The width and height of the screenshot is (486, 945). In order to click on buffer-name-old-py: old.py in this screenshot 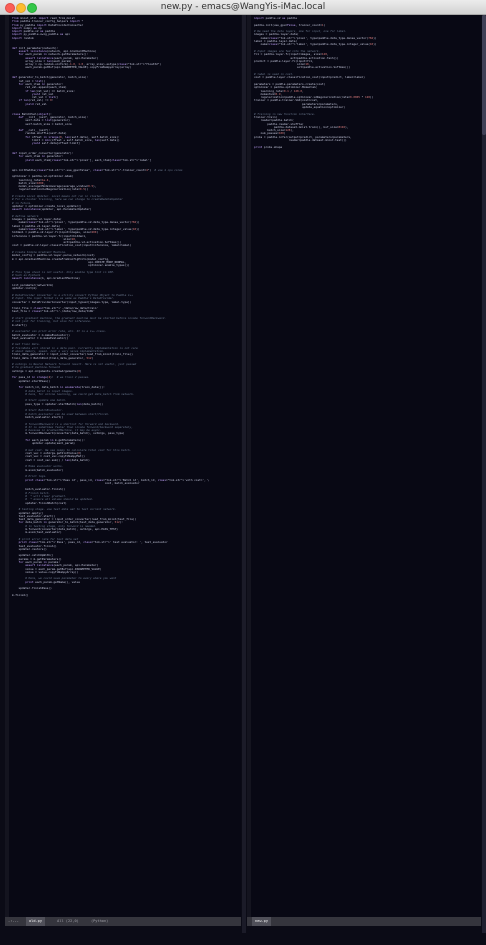, I will do `click(35, 921)`.